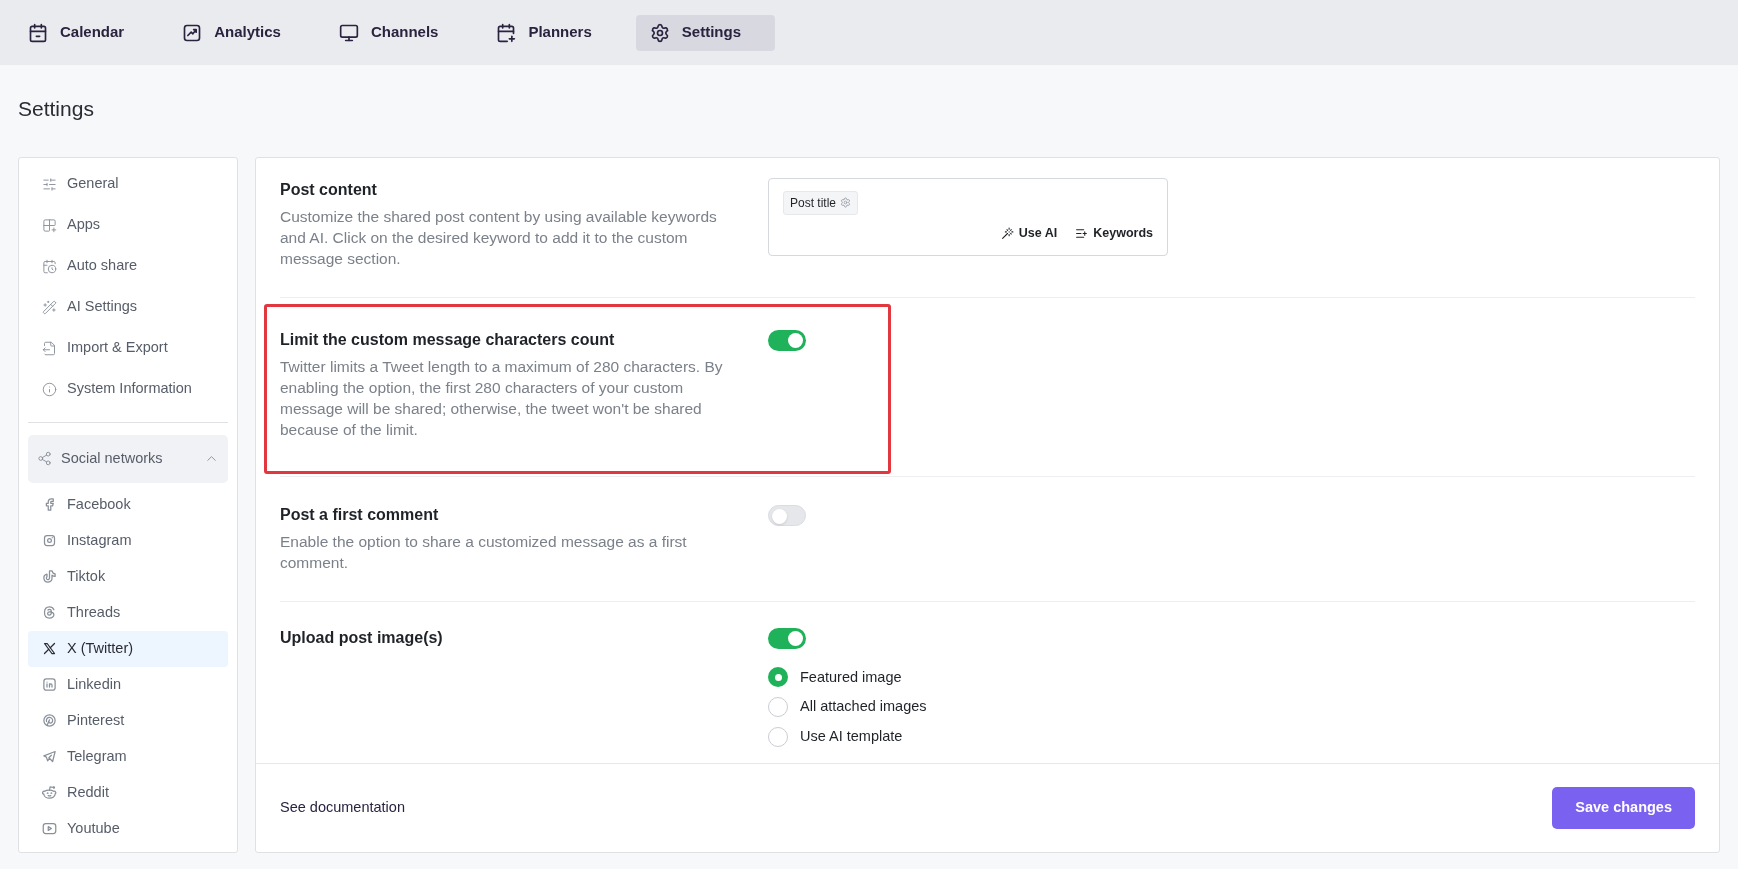  What do you see at coordinates (49, 184) in the screenshot?
I see `sliders-icon` at bounding box center [49, 184].